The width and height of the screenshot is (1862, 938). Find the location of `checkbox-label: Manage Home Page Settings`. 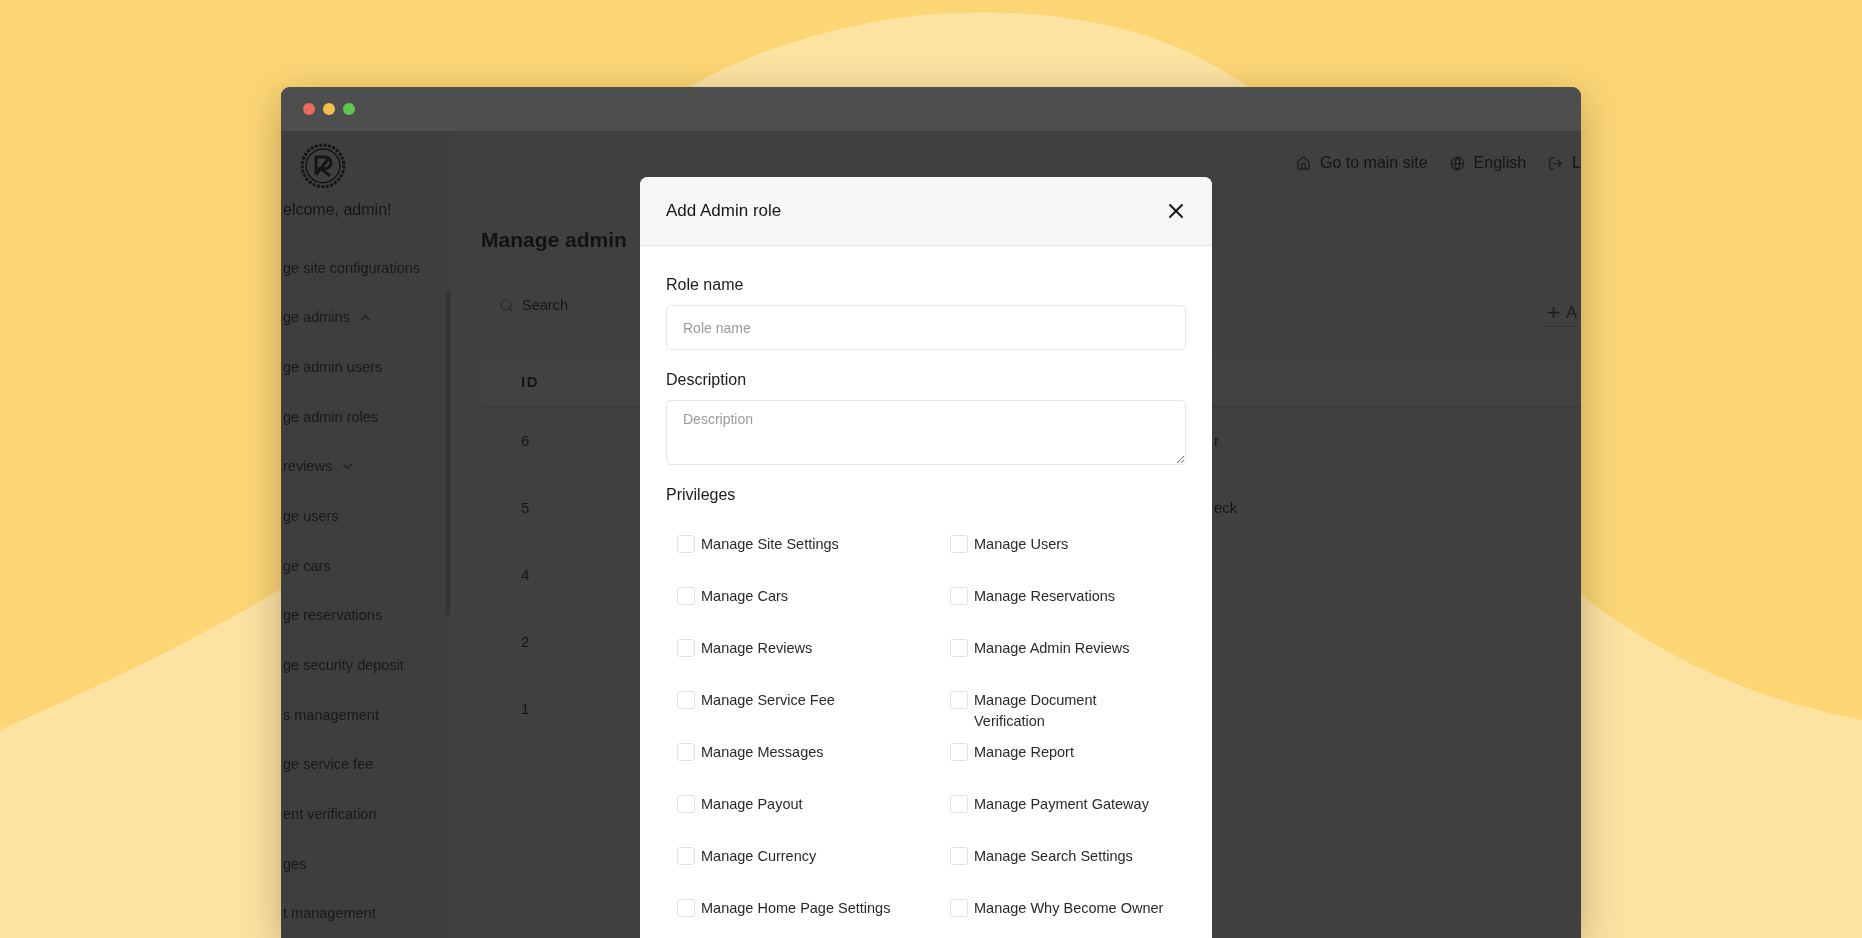

checkbox-label: Manage Home Page Settings is located at coordinates (796, 908).